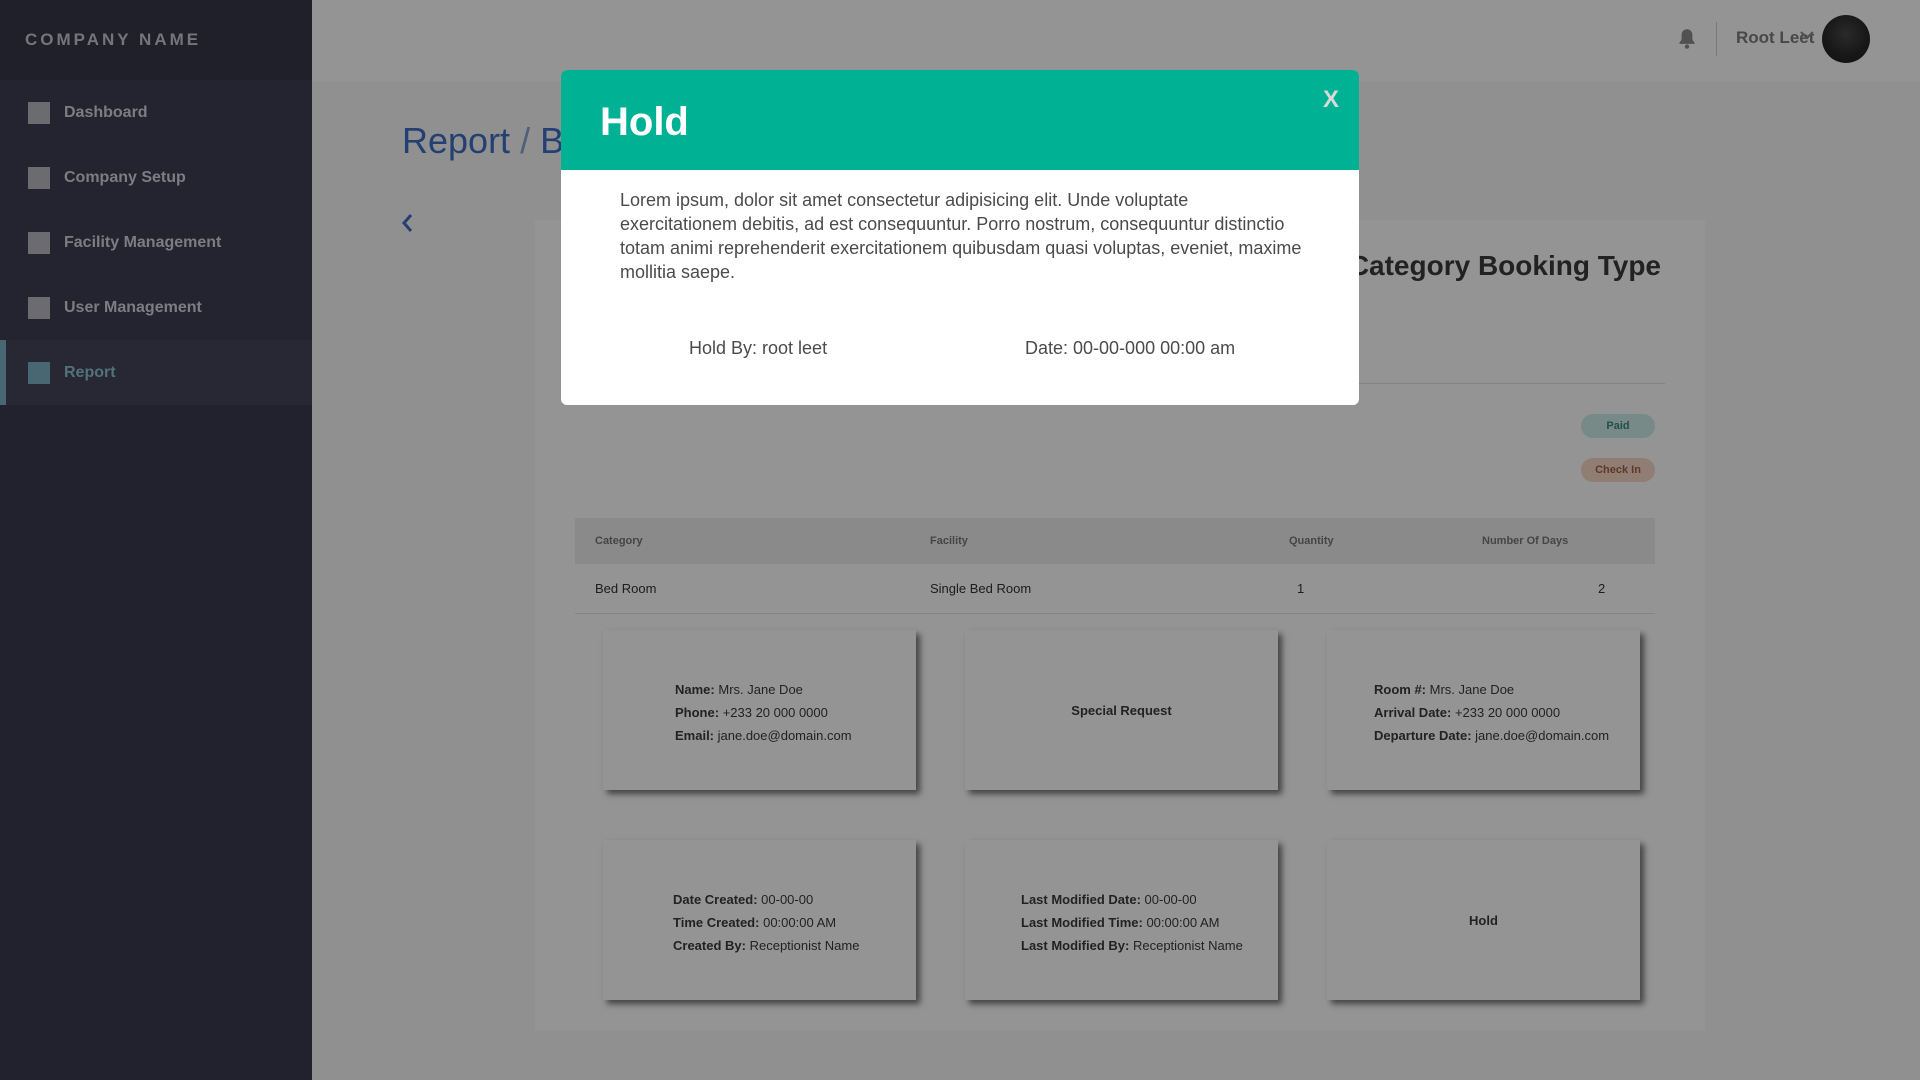  I want to click on hold-date: Date: 00-00-000 00:00 am, so click(1130, 348).